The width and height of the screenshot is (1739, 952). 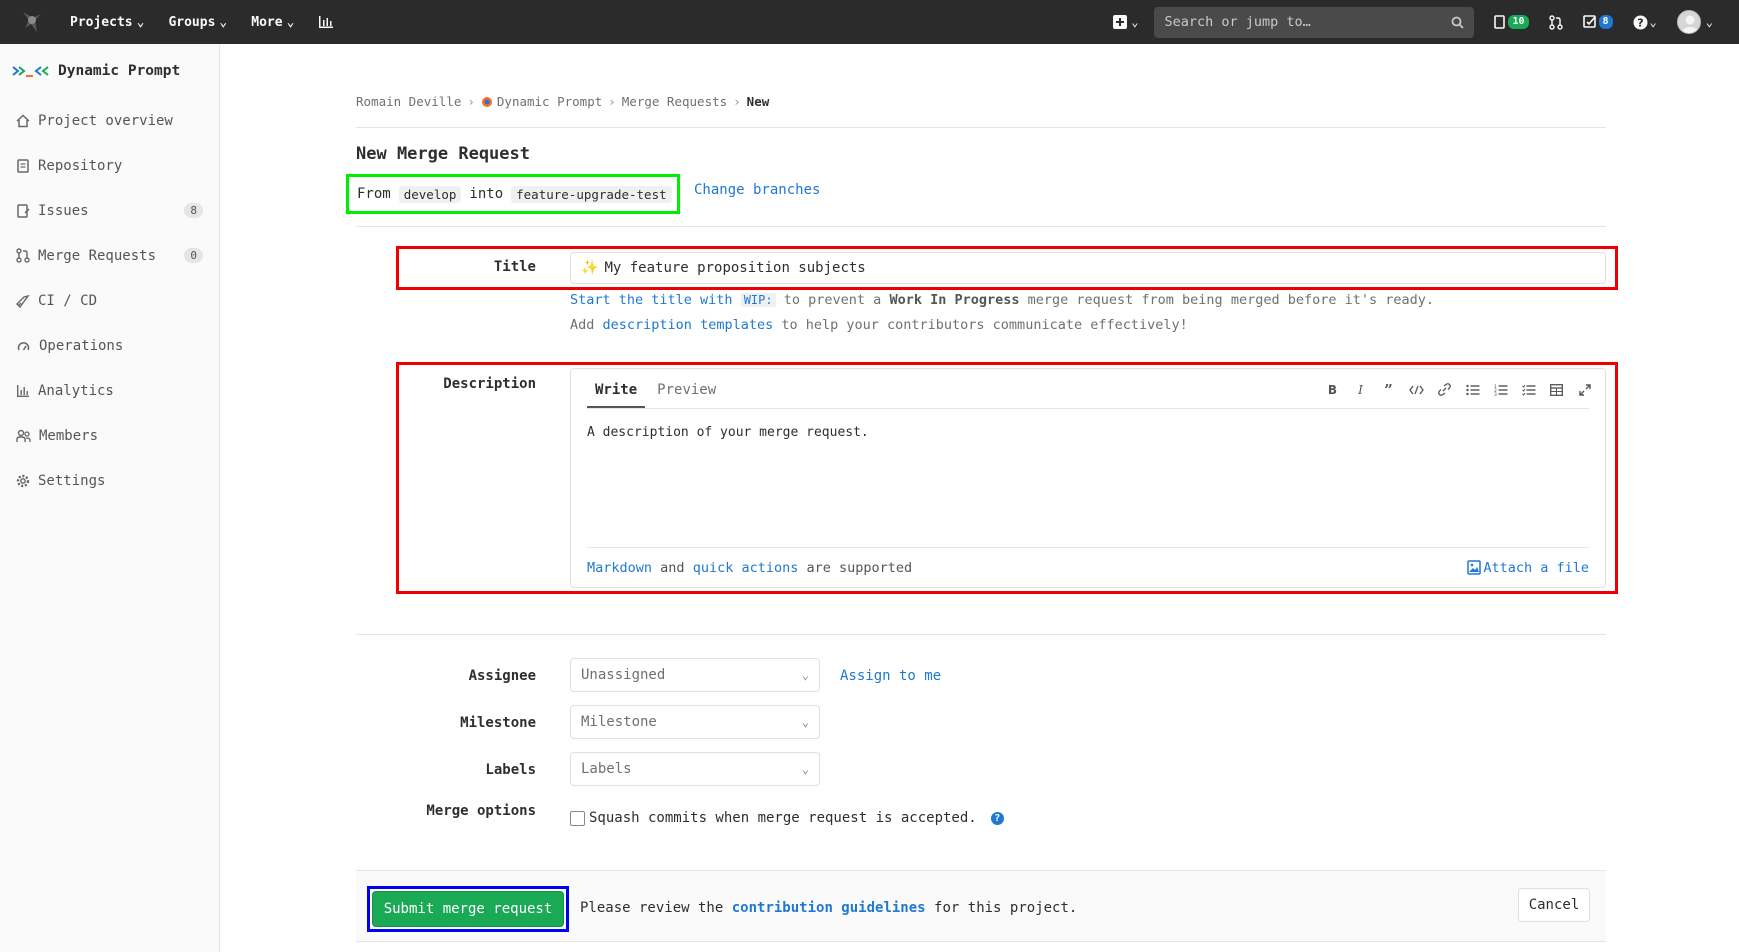 I want to click on milestone-value: Milestone, so click(x=619, y=722).